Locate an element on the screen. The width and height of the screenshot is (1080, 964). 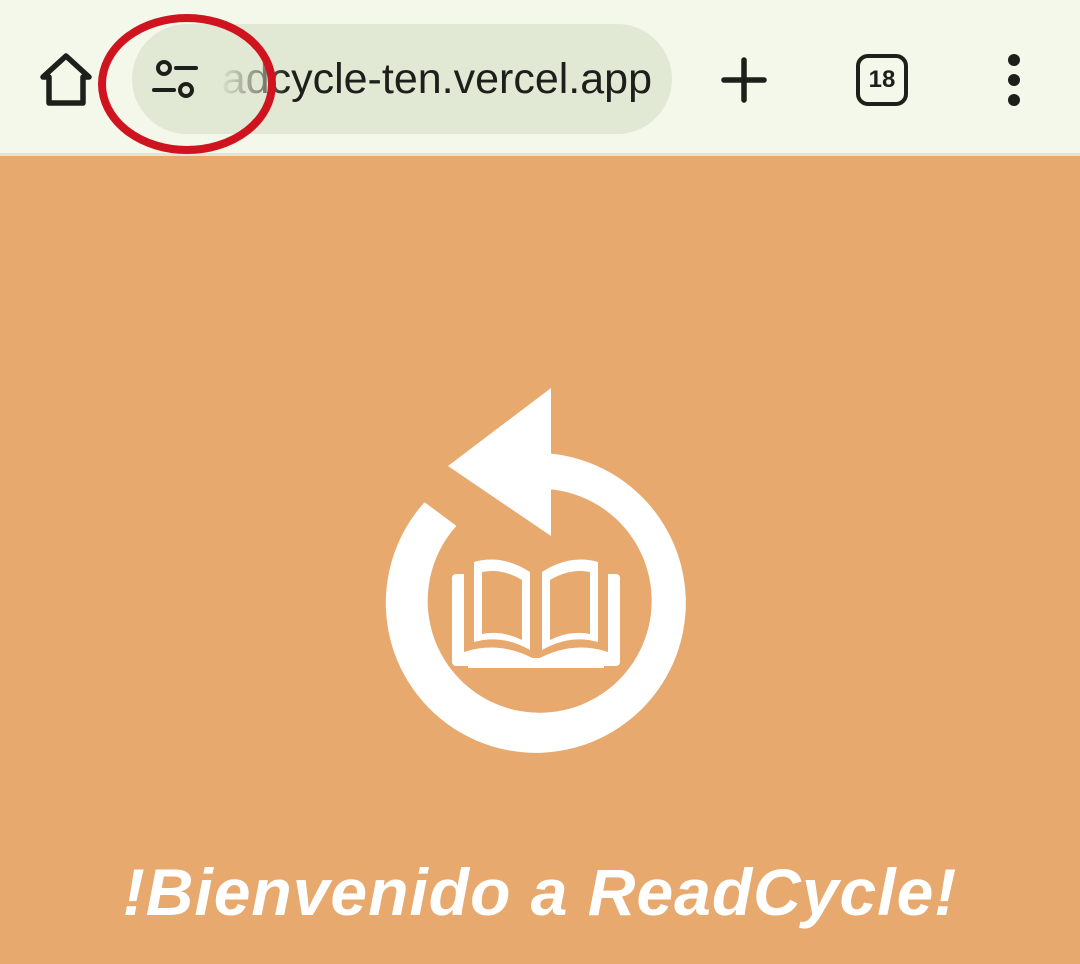
book-icon is located at coordinates (536, 608).